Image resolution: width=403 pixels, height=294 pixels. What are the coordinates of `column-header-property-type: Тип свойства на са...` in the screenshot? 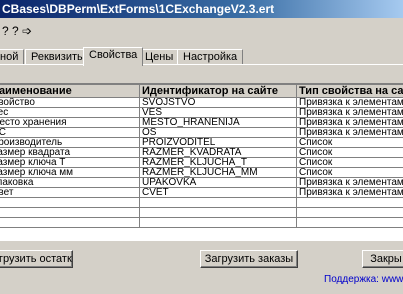 It's located at (349, 91).